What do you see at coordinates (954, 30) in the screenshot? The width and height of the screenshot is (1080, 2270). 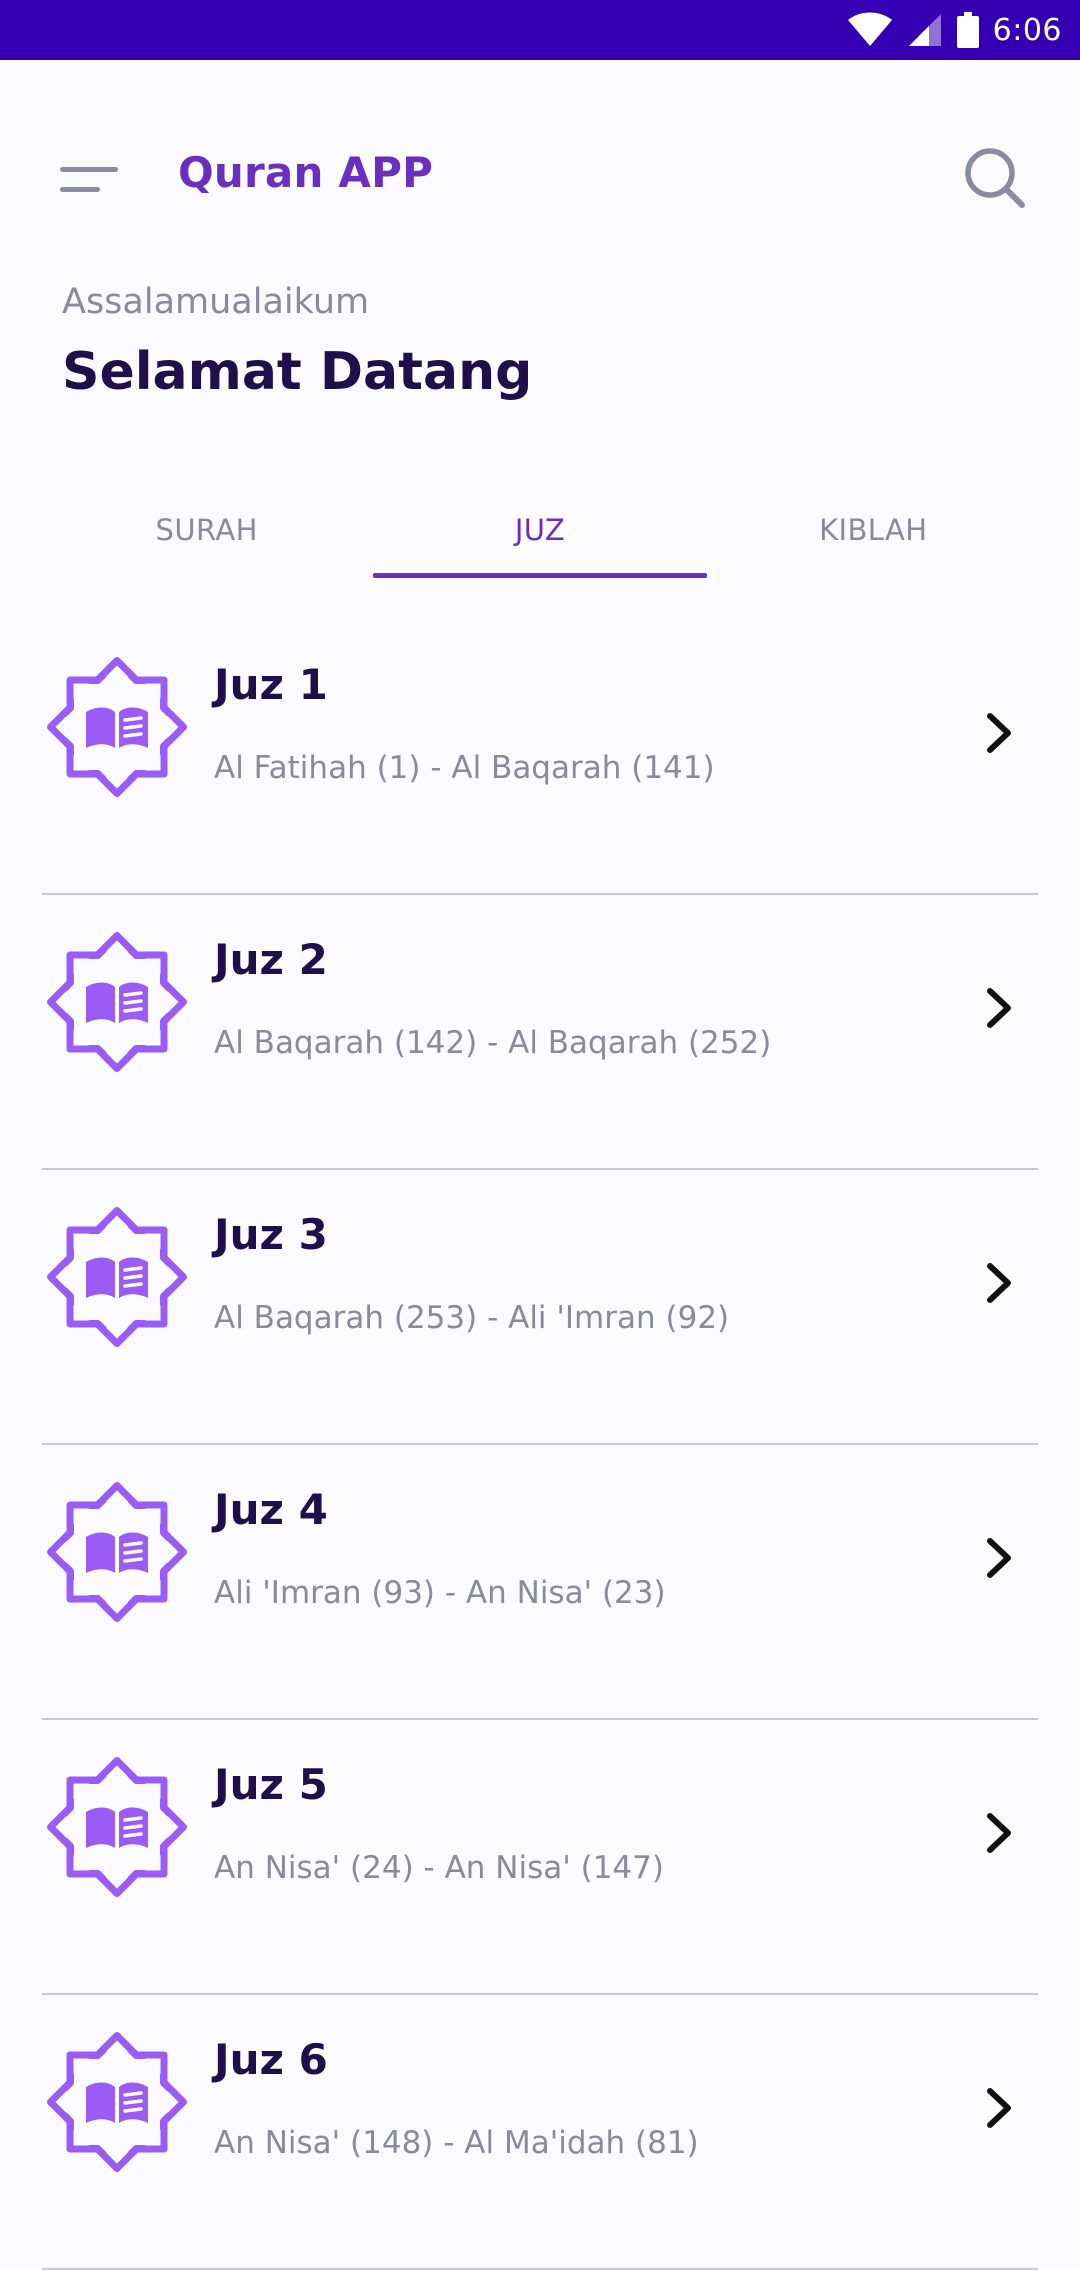 I see `status-icons: 6:06` at bounding box center [954, 30].